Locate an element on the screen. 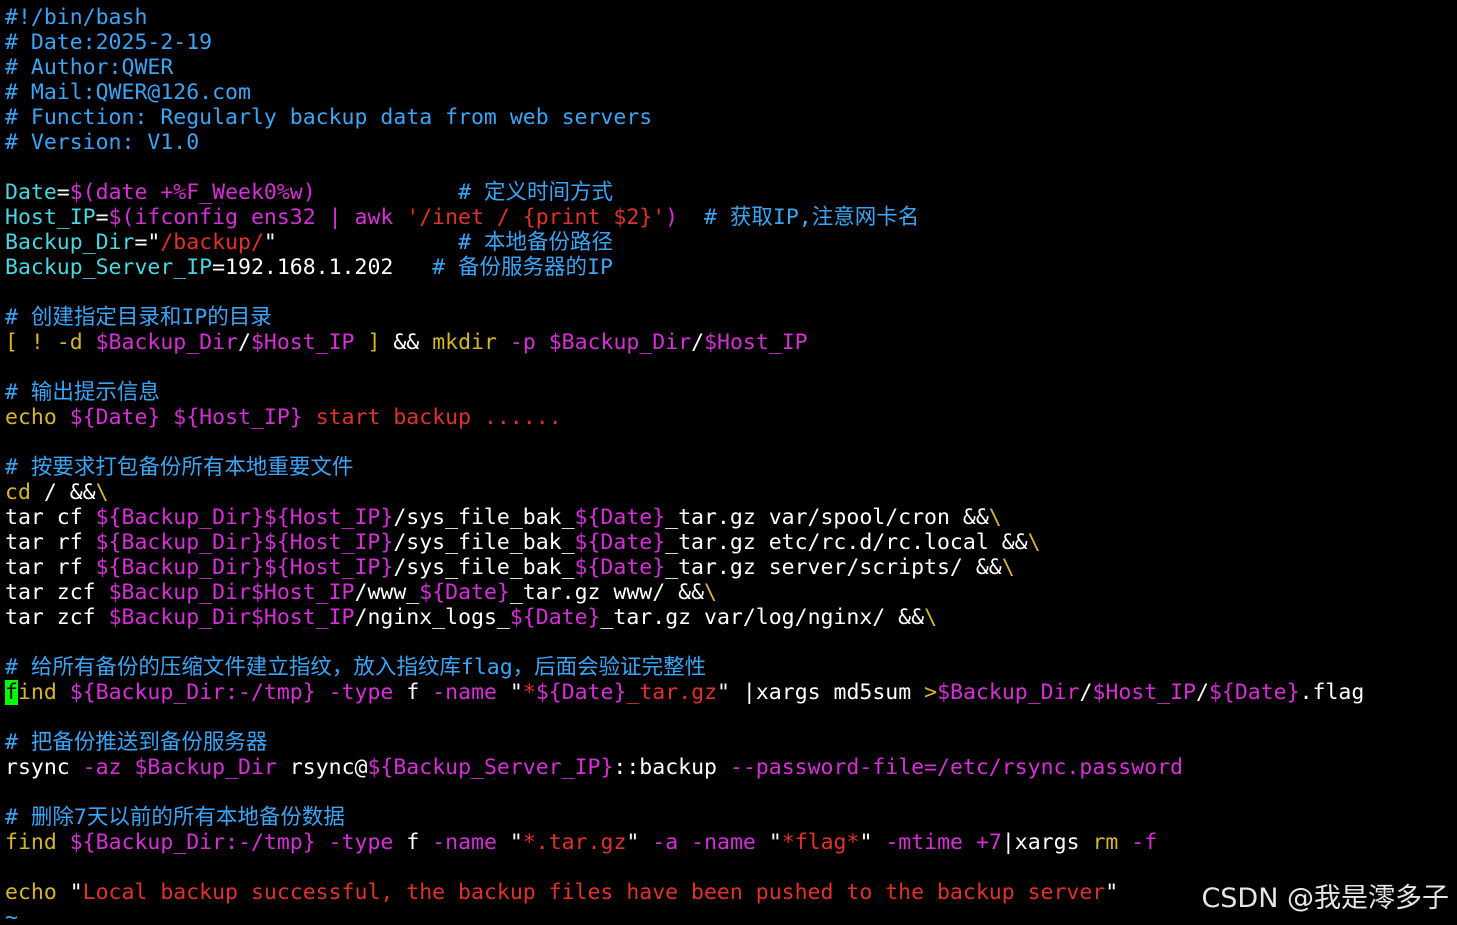  code-token-comment: # 给所有备份的压缩文件建立指纹，放入指纹库flag，后面会验证完整性 is located at coordinates (356, 667).